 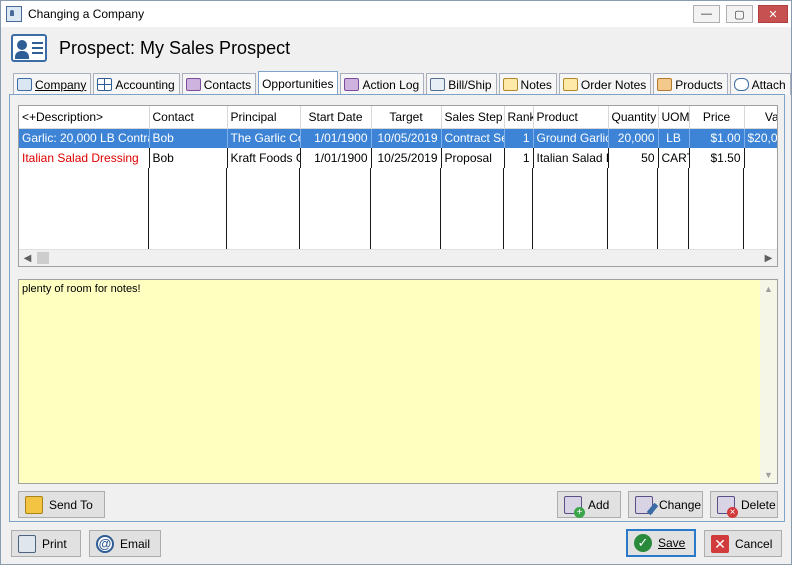 What do you see at coordinates (665, 504) in the screenshot?
I see `change-button: Change` at bounding box center [665, 504].